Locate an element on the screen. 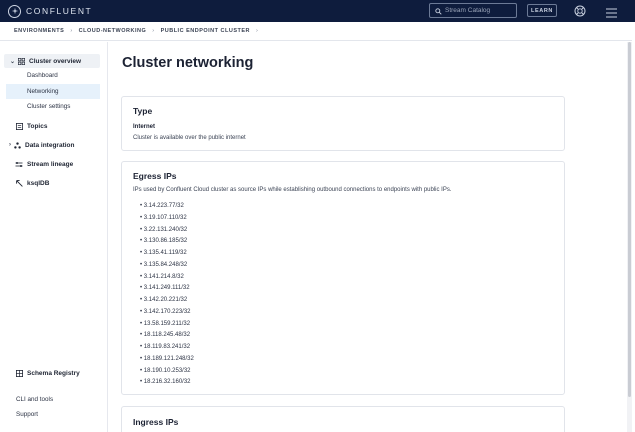 The width and height of the screenshot is (635, 432). chevron-right-icon: › is located at coordinates (10, 145).